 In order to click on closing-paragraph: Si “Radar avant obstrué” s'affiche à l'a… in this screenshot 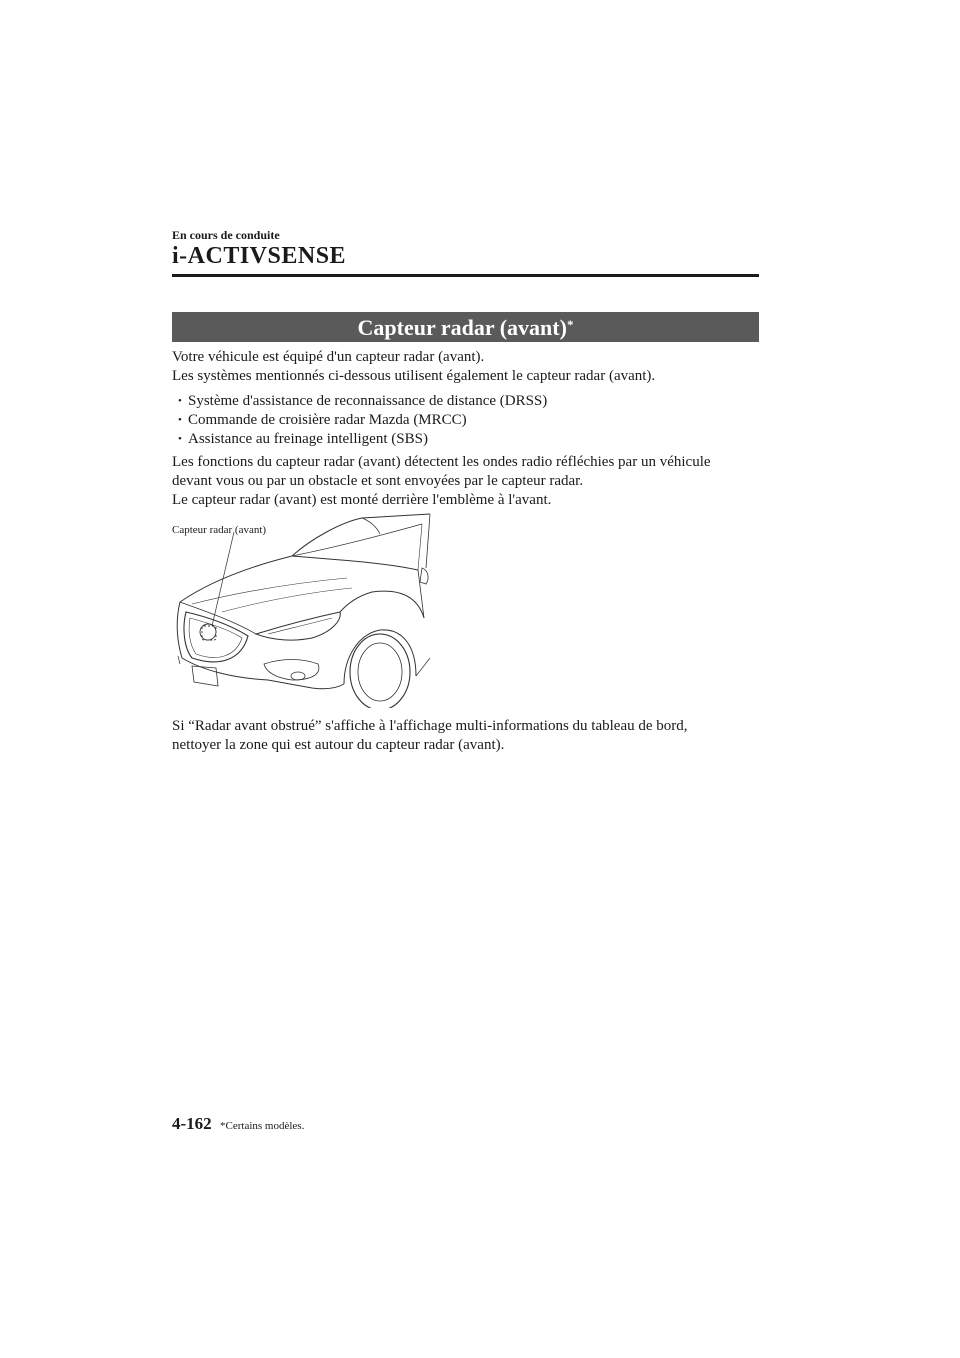, I will do `click(467, 736)`.